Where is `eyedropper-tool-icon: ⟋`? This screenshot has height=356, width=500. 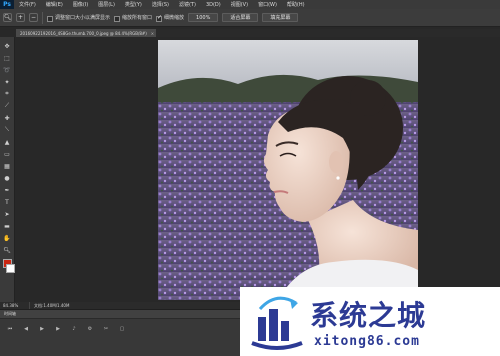
eyedropper-tool-icon: ⟋ is located at coordinates (7, 106).